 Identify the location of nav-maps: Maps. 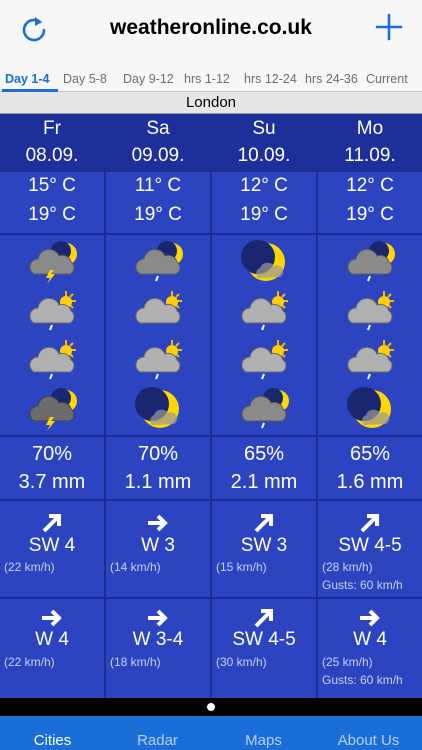
(263, 740).